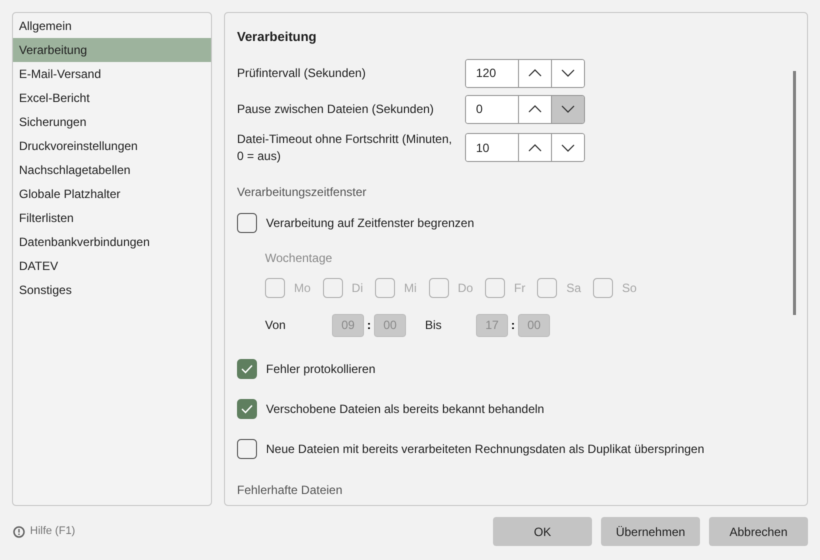 The width and height of the screenshot is (820, 560). What do you see at coordinates (112, 50) in the screenshot?
I see `sidebar-item: Verarbeitung` at bounding box center [112, 50].